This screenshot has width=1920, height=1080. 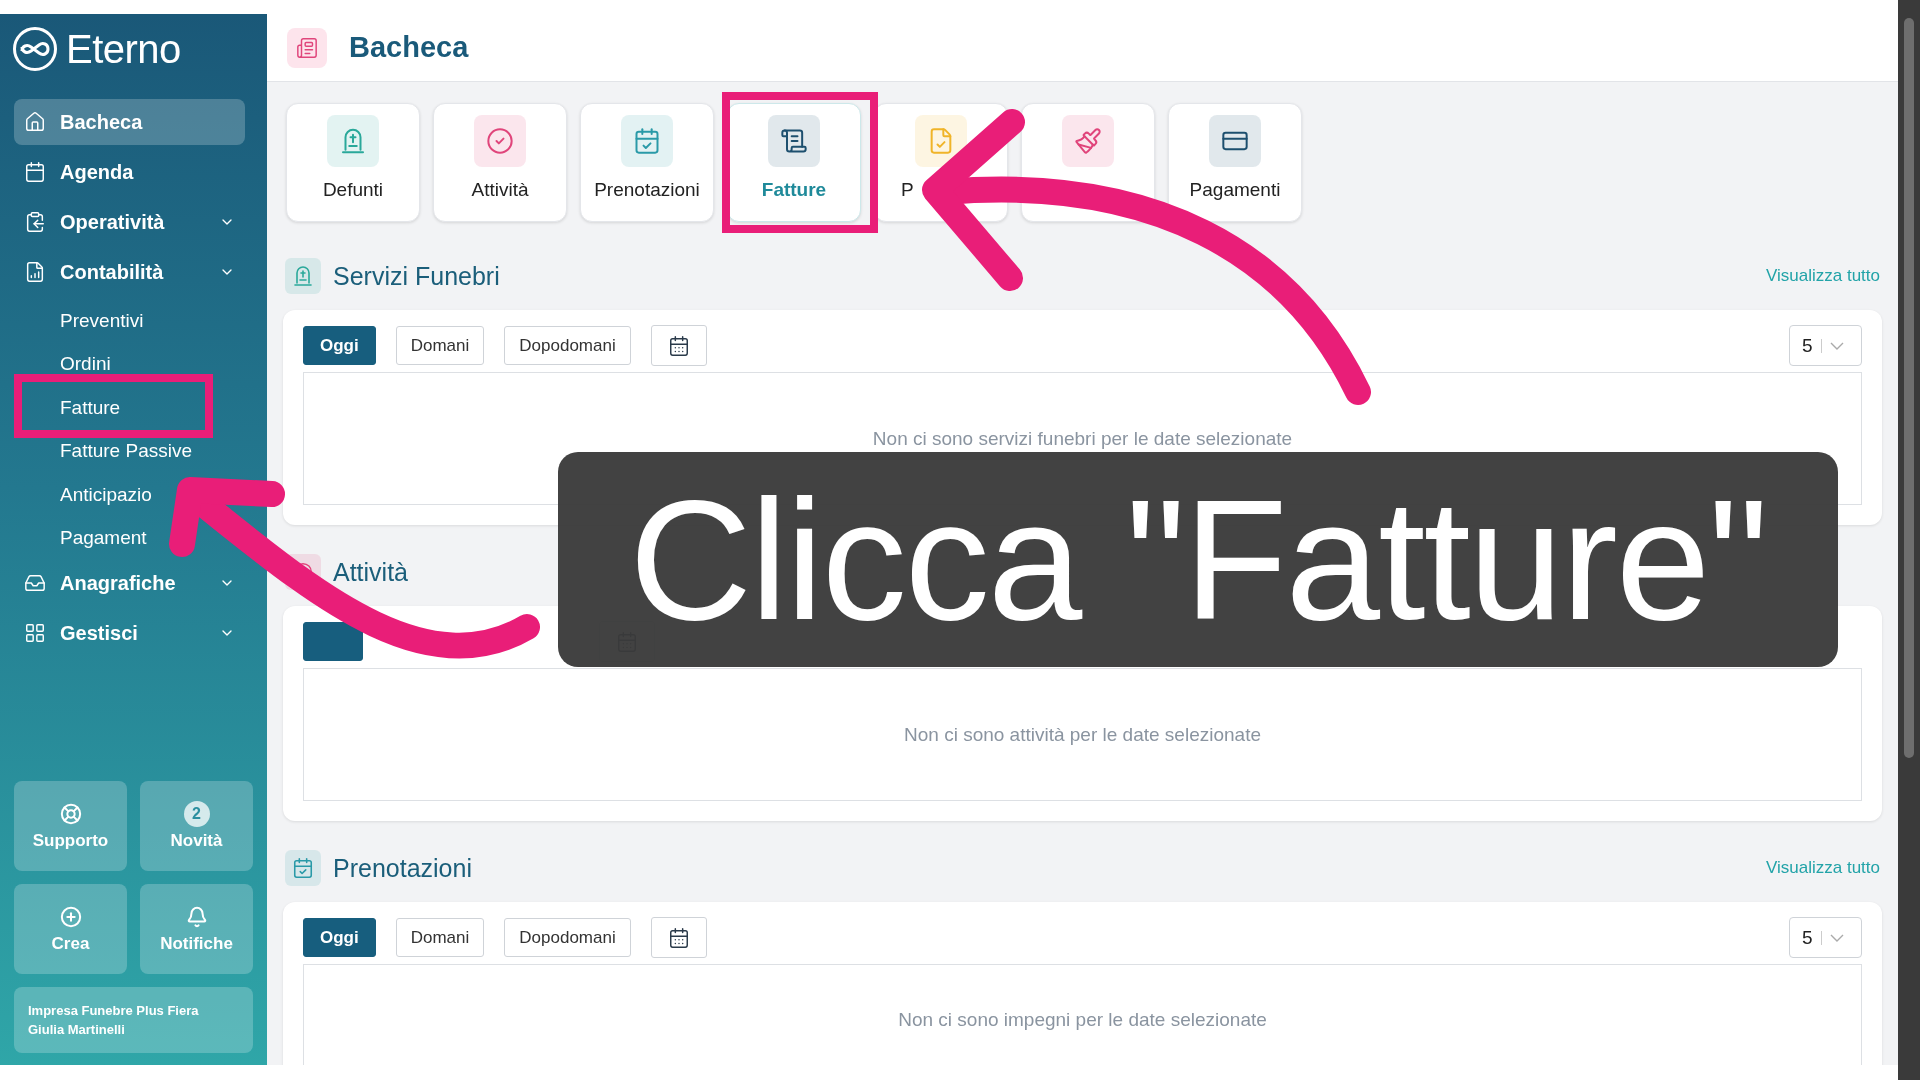 What do you see at coordinates (303, 868) in the screenshot?
I see `calendar-check-icon` at bounding box center [303, 868].